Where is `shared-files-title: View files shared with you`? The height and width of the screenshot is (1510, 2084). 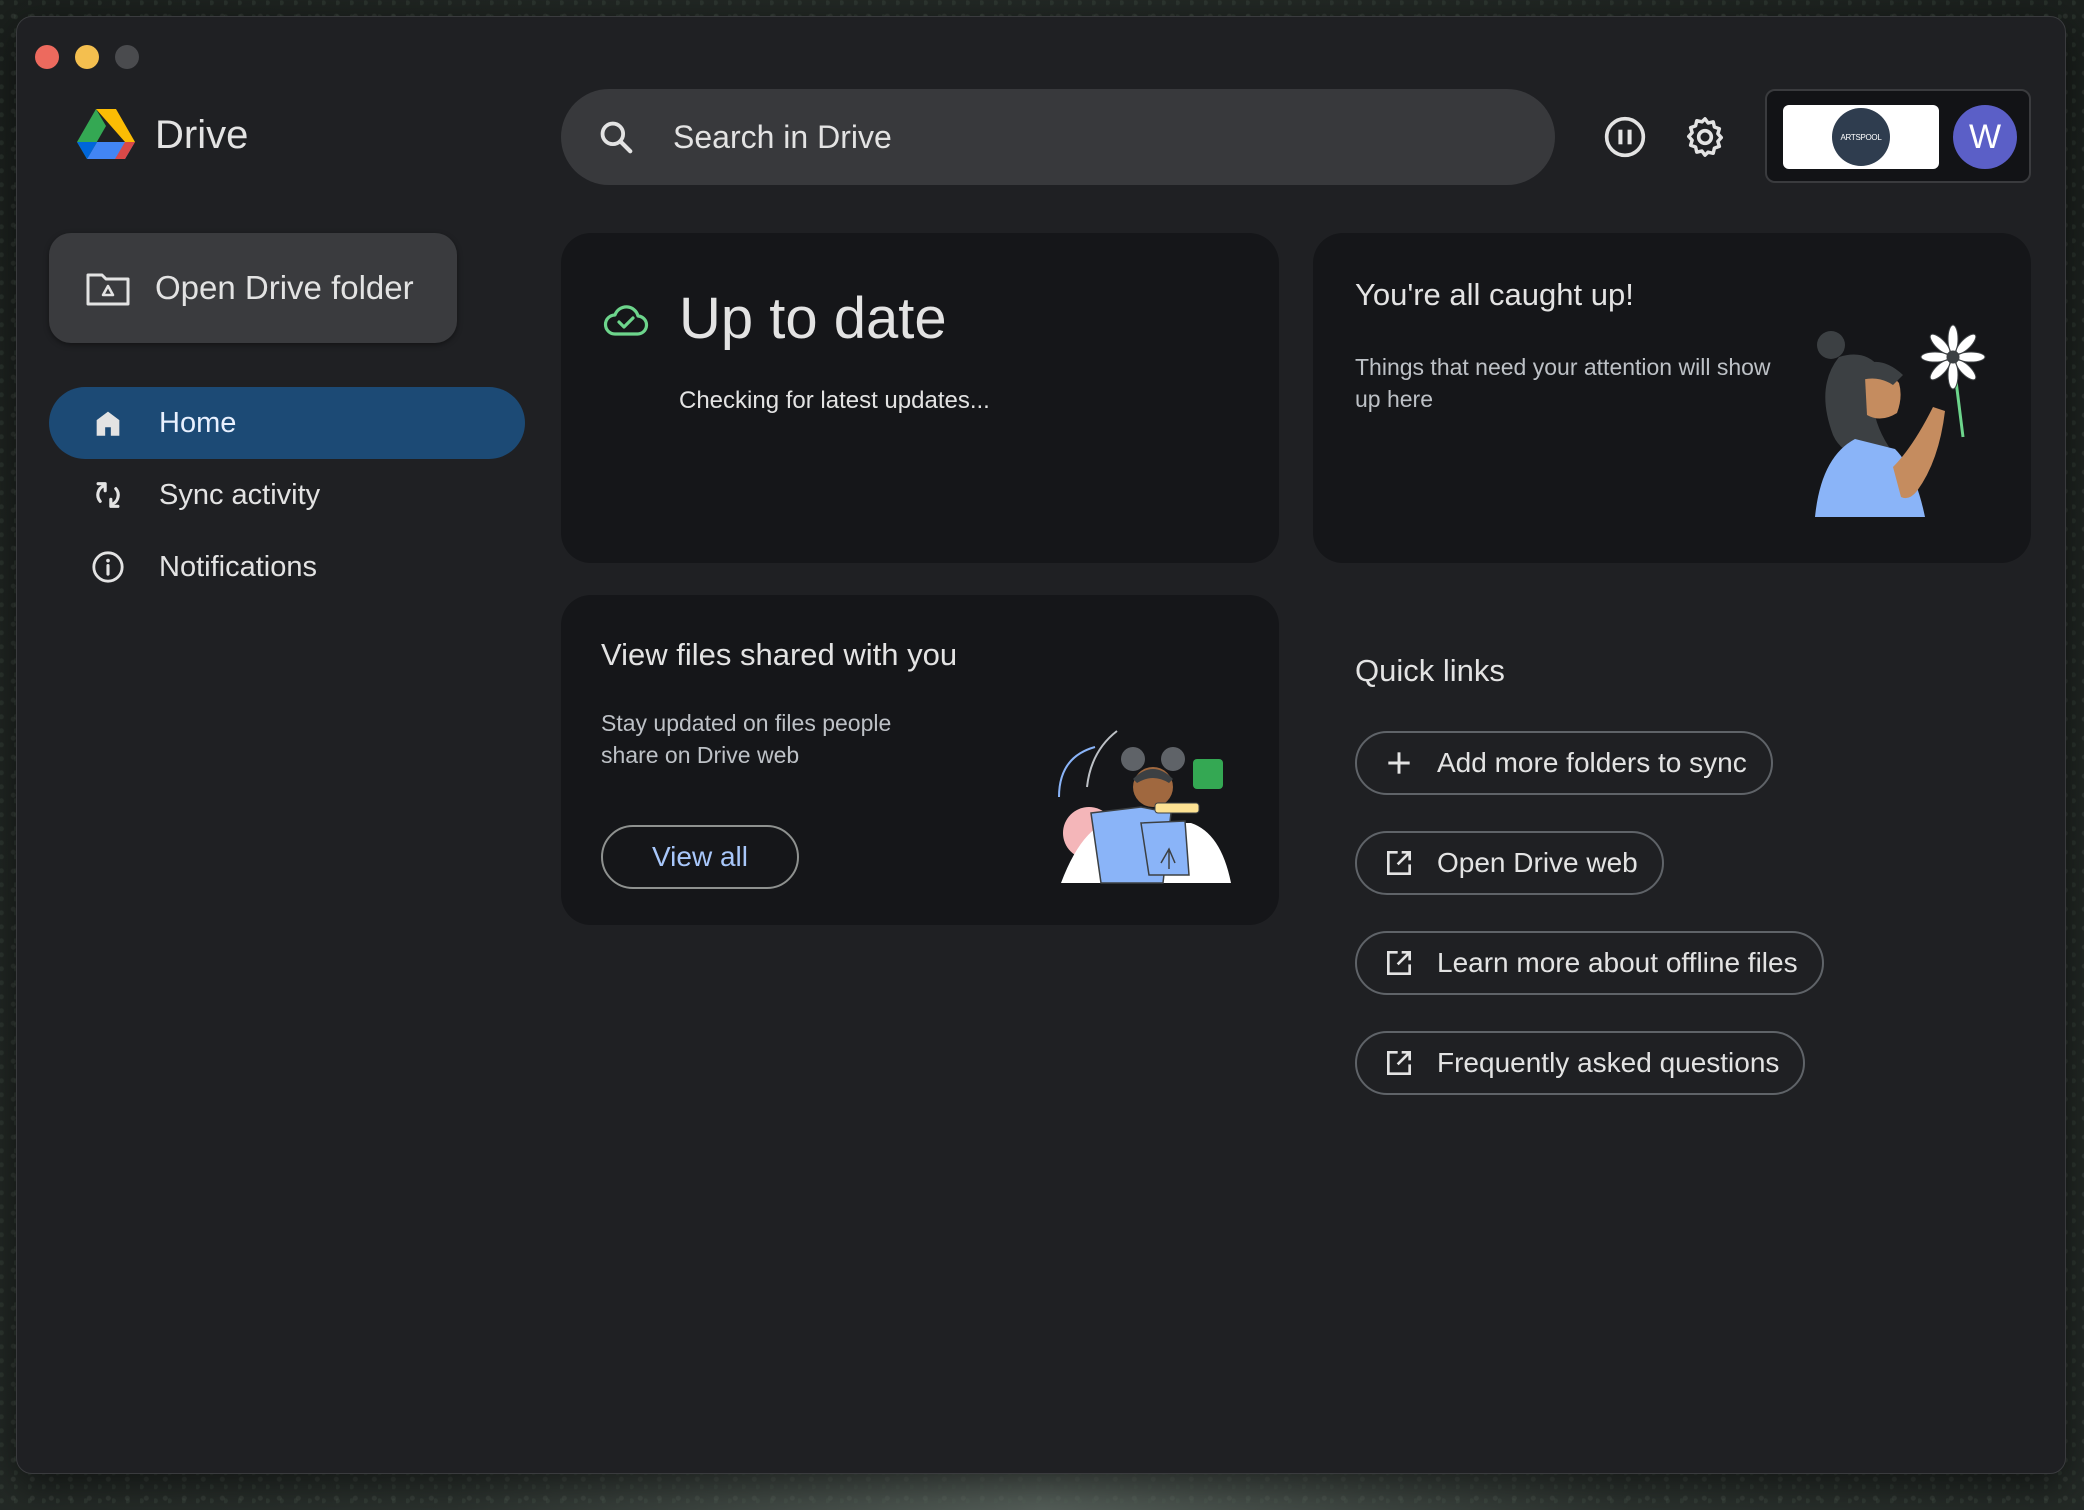 shared-files-title: View files shared with you is located at coordinates (779, 654).